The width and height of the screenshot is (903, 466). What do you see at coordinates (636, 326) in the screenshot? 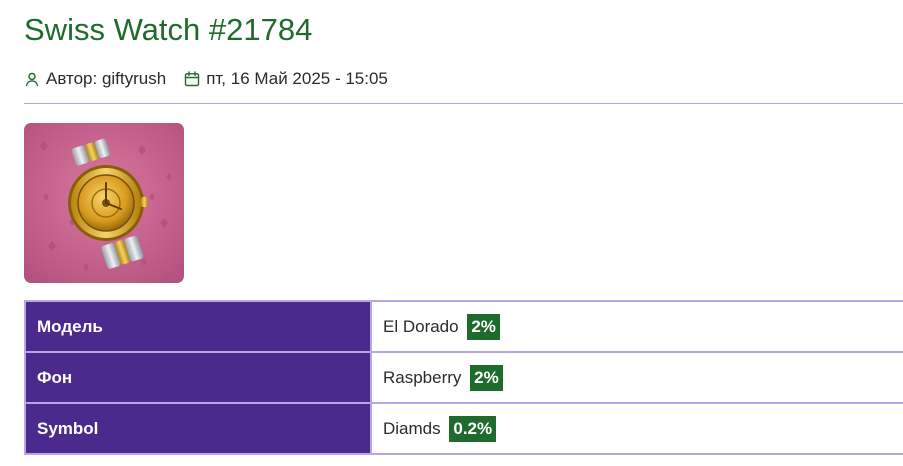
I see `attribute-value-cell: El Dorado 2%` at bounding box center [636, 326].